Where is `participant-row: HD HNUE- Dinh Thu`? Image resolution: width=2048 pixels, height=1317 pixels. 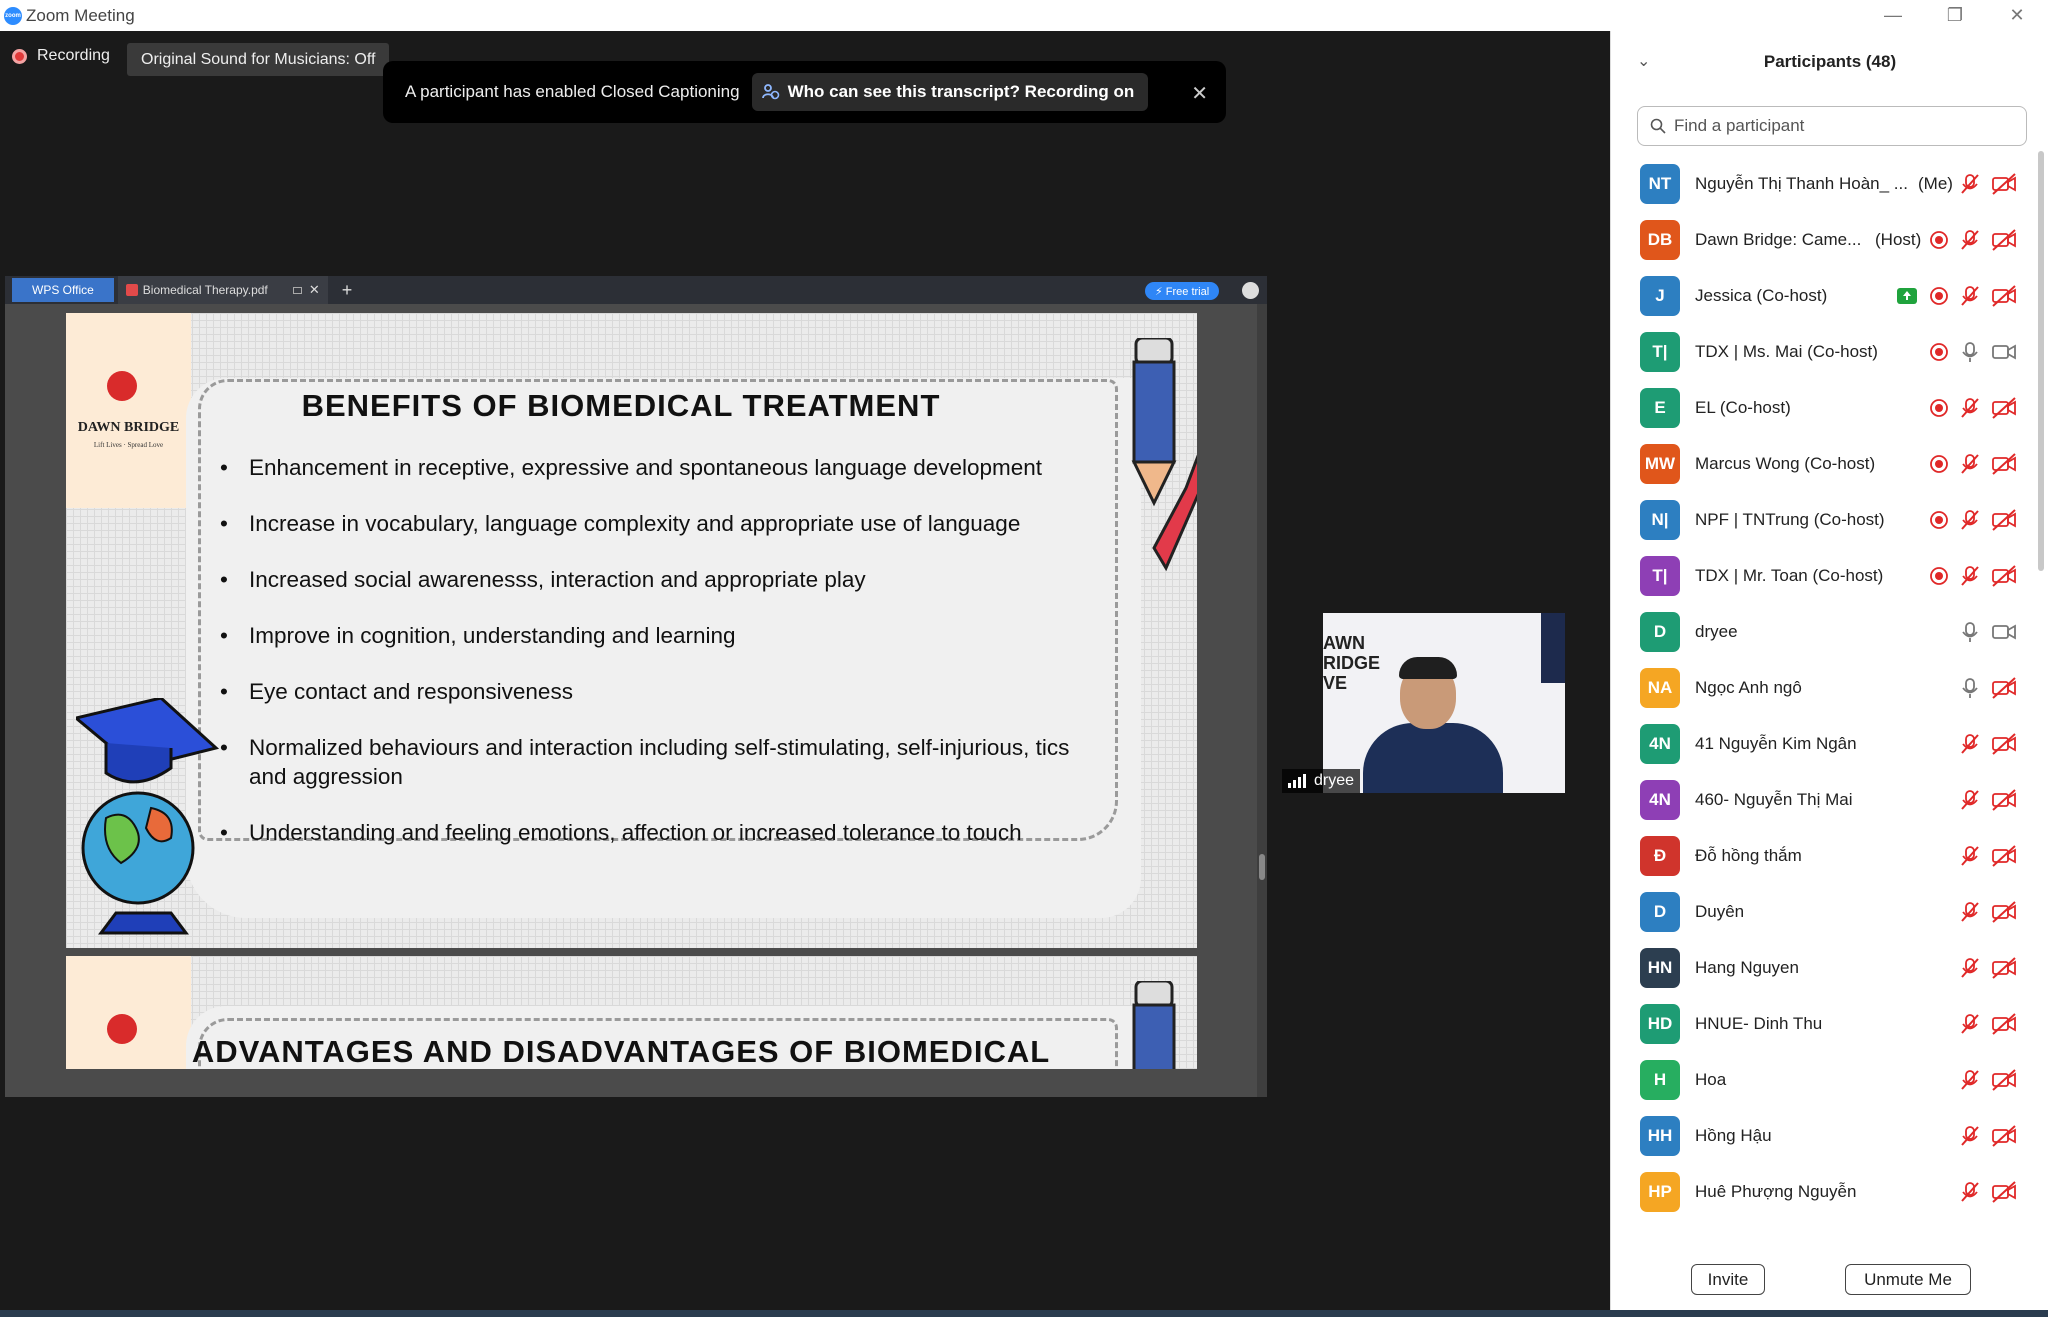
participant-row: HD HNUE- Dinh Thu is located at coordinates (1825, 1024).